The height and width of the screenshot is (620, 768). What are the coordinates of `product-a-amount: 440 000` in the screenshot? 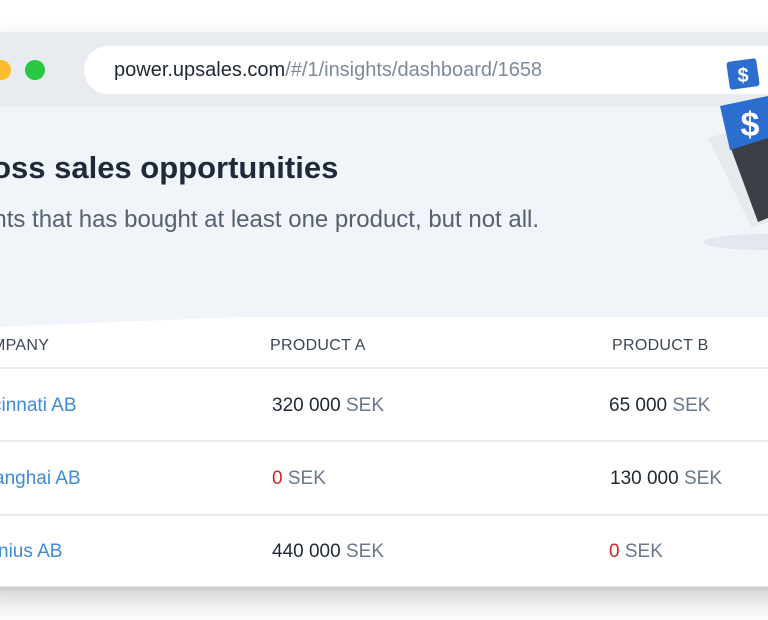 It's located at (306, 551).